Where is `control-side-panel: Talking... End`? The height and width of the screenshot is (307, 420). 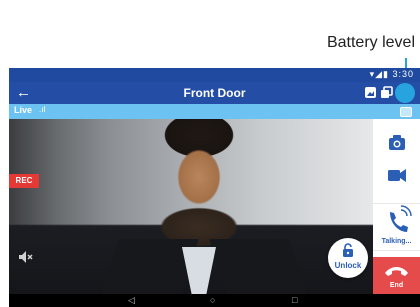 control-side-panel: Talking... End is located at coordinates (396, 206).